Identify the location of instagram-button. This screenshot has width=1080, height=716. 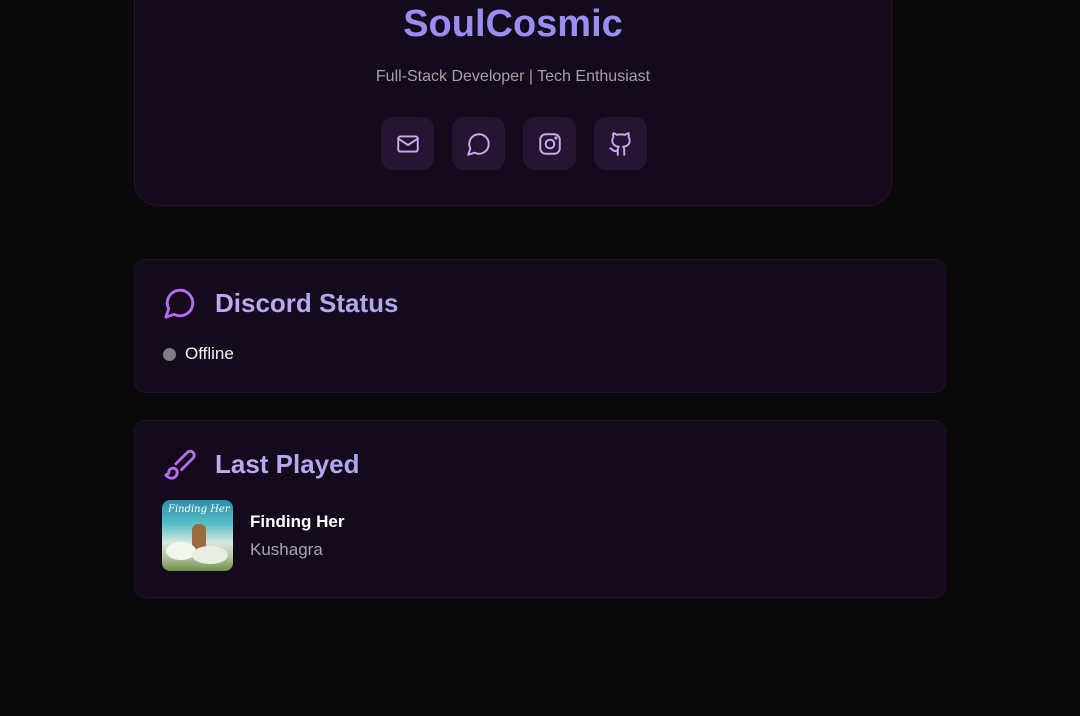
(549, 143).